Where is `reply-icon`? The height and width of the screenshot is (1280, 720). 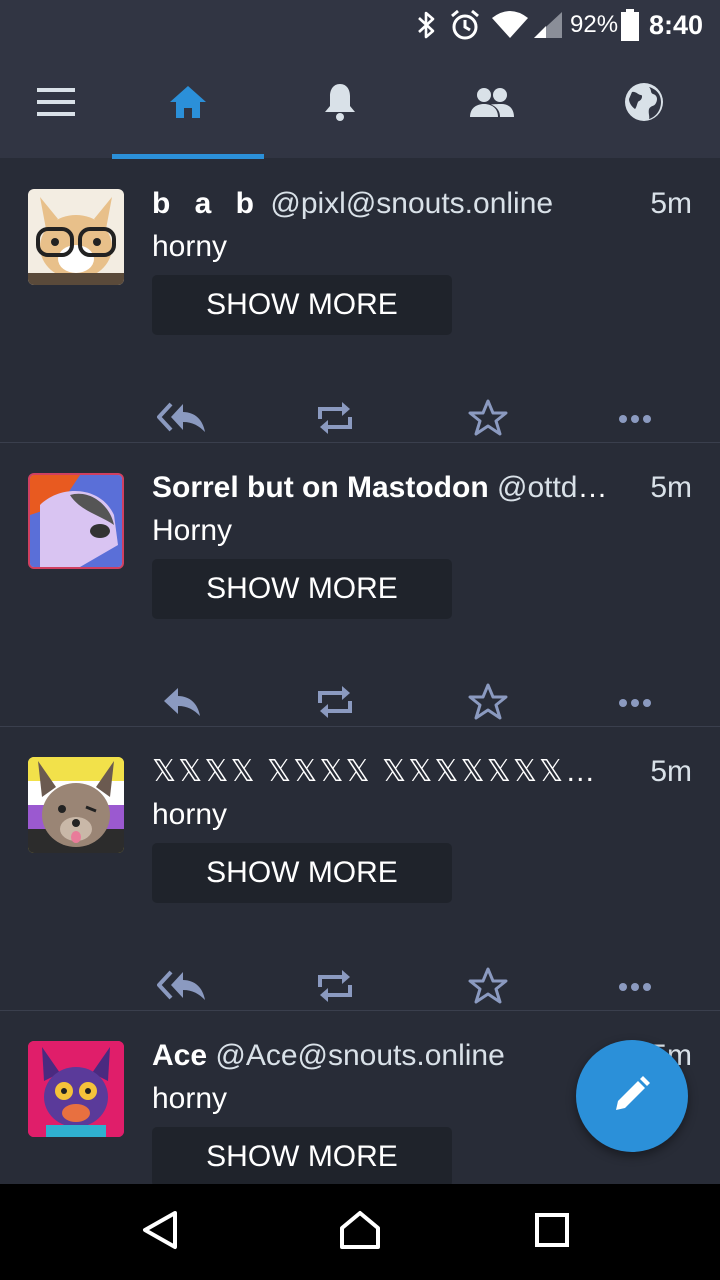
reply-icon is located at coordinates (182, 704).